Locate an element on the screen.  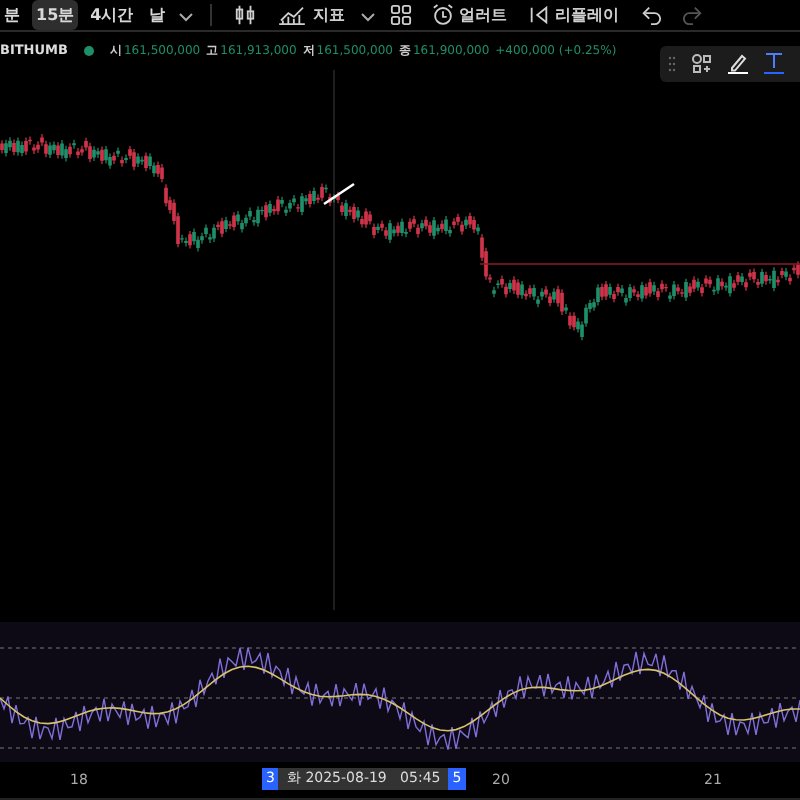
toolbar-button: 리플레이 is located at coordinates (573, 15).